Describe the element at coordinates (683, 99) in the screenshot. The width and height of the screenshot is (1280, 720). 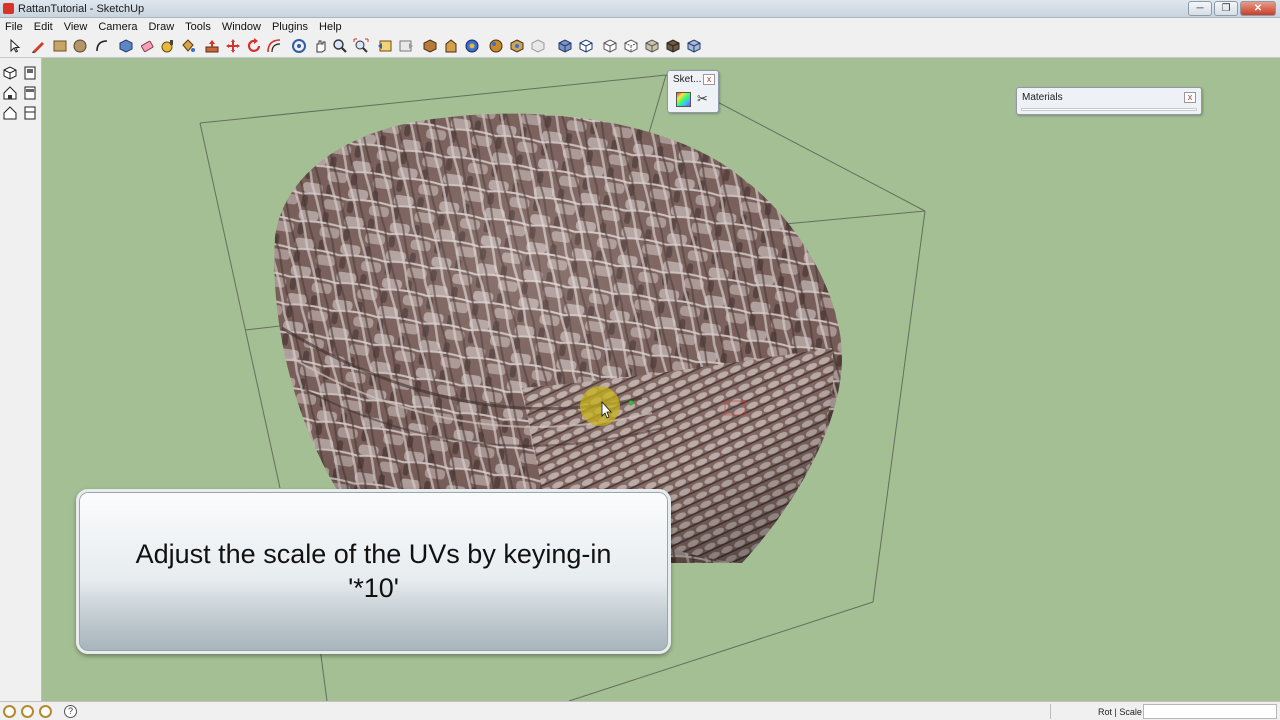
I see `color-swatch-icon` at that location.